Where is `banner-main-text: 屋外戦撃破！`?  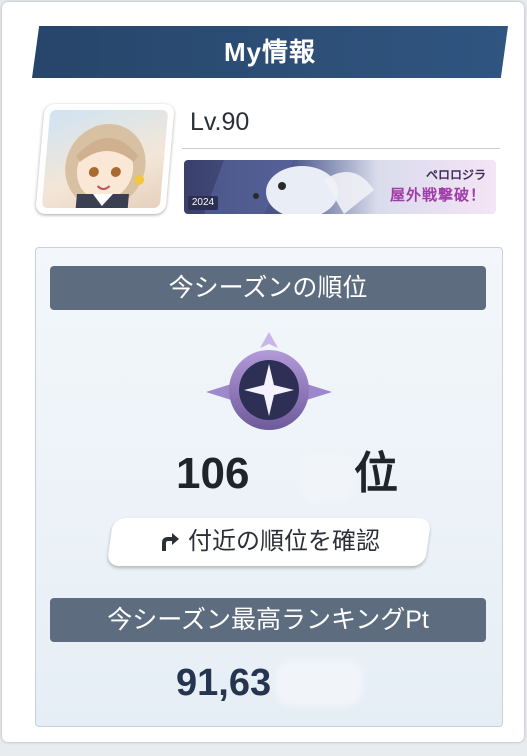
banner-main-text: 屋外戦撃破！ is located at coordinates (437, 195).